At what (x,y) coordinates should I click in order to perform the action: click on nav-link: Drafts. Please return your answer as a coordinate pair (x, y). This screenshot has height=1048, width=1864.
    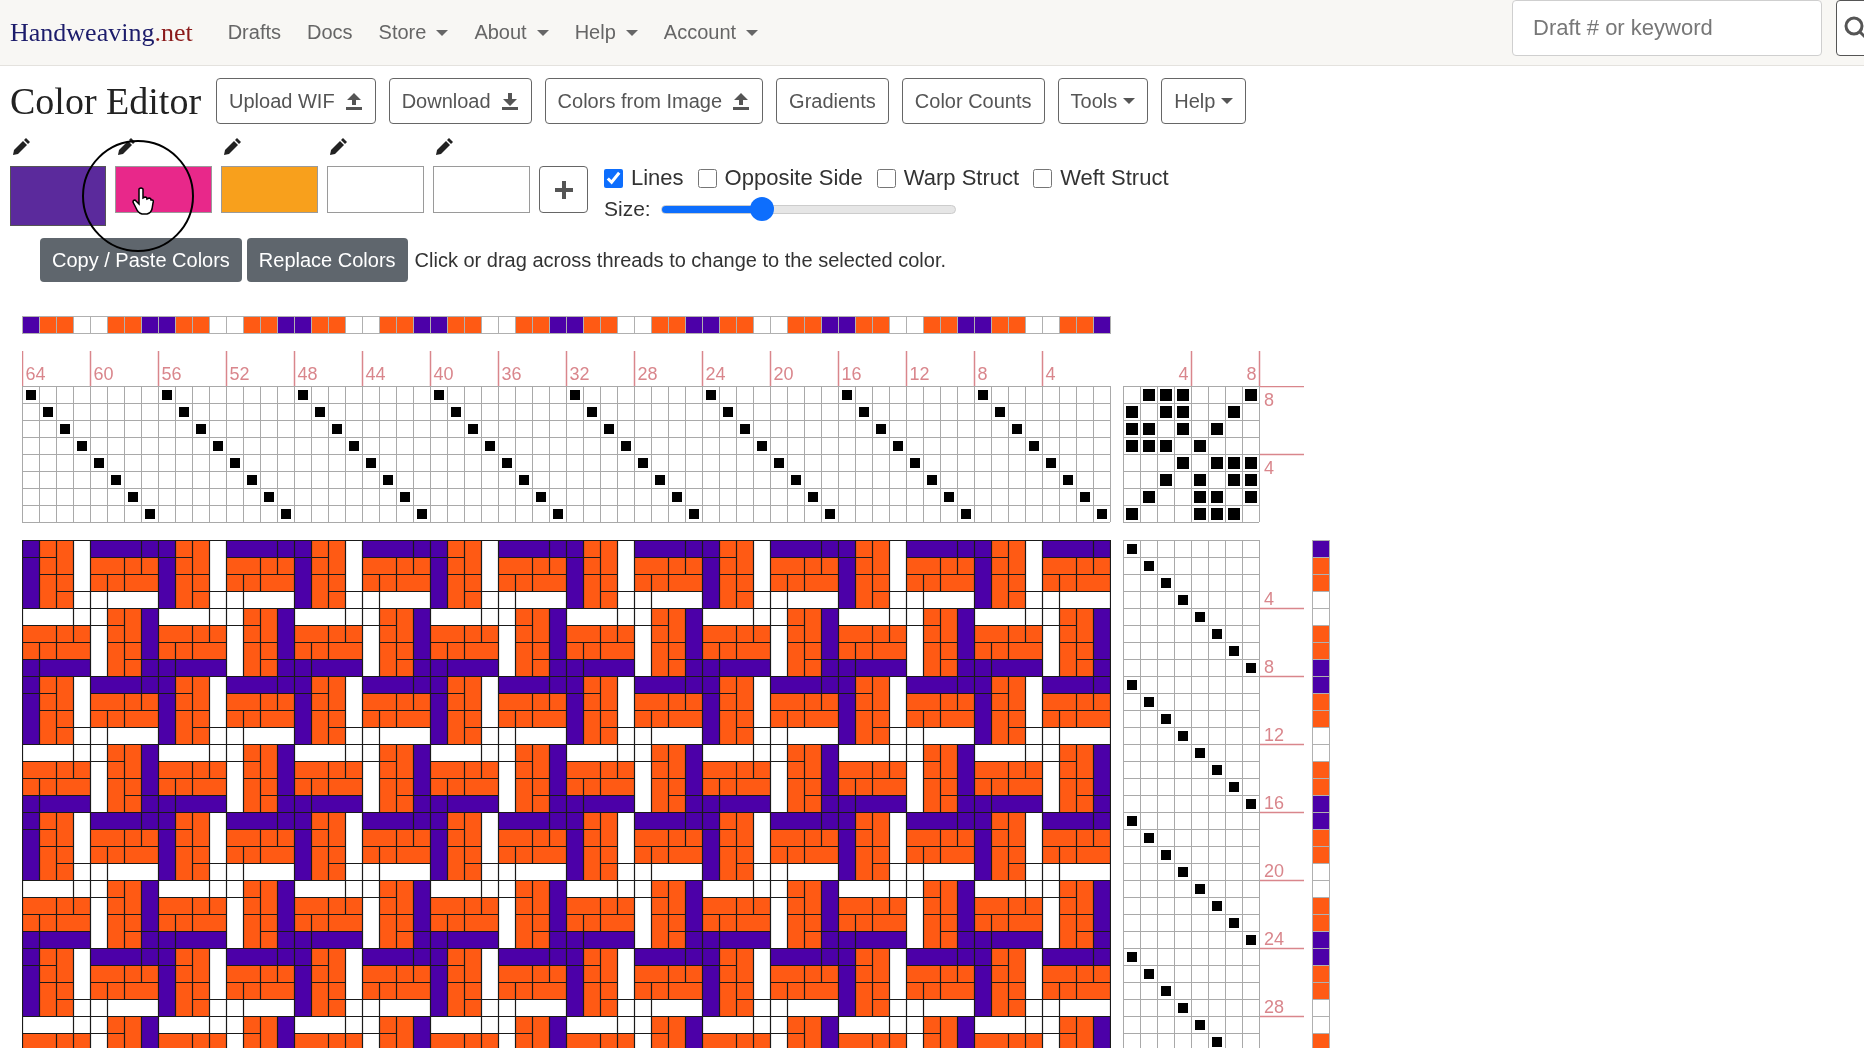
    Looking at the image, I should click on (254, 32).